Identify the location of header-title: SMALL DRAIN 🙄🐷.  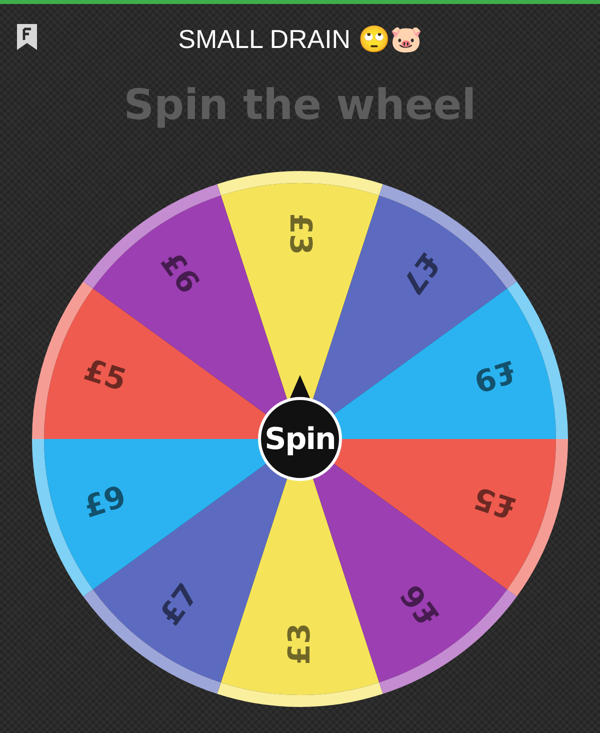
(300, 39).